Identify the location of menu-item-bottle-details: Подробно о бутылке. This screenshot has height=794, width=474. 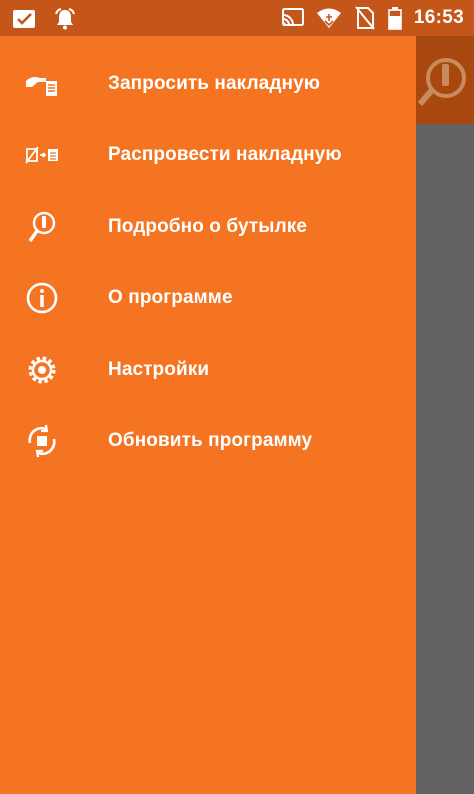
(208, 227).